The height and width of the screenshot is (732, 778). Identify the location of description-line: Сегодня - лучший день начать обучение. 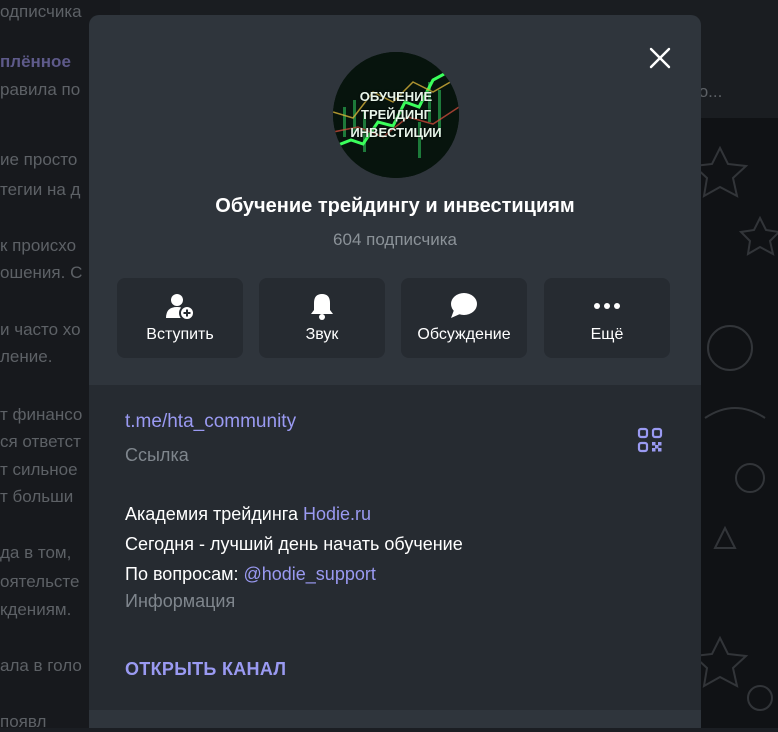
(294, 544).